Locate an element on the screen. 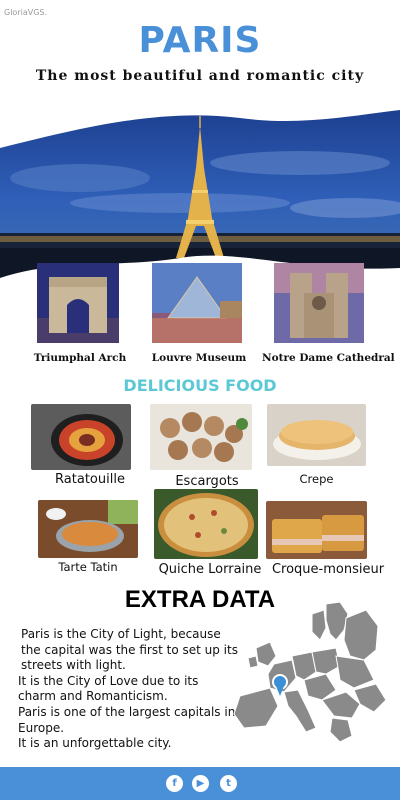  tarte-tatin-photo is located at coordinates (88, 529).